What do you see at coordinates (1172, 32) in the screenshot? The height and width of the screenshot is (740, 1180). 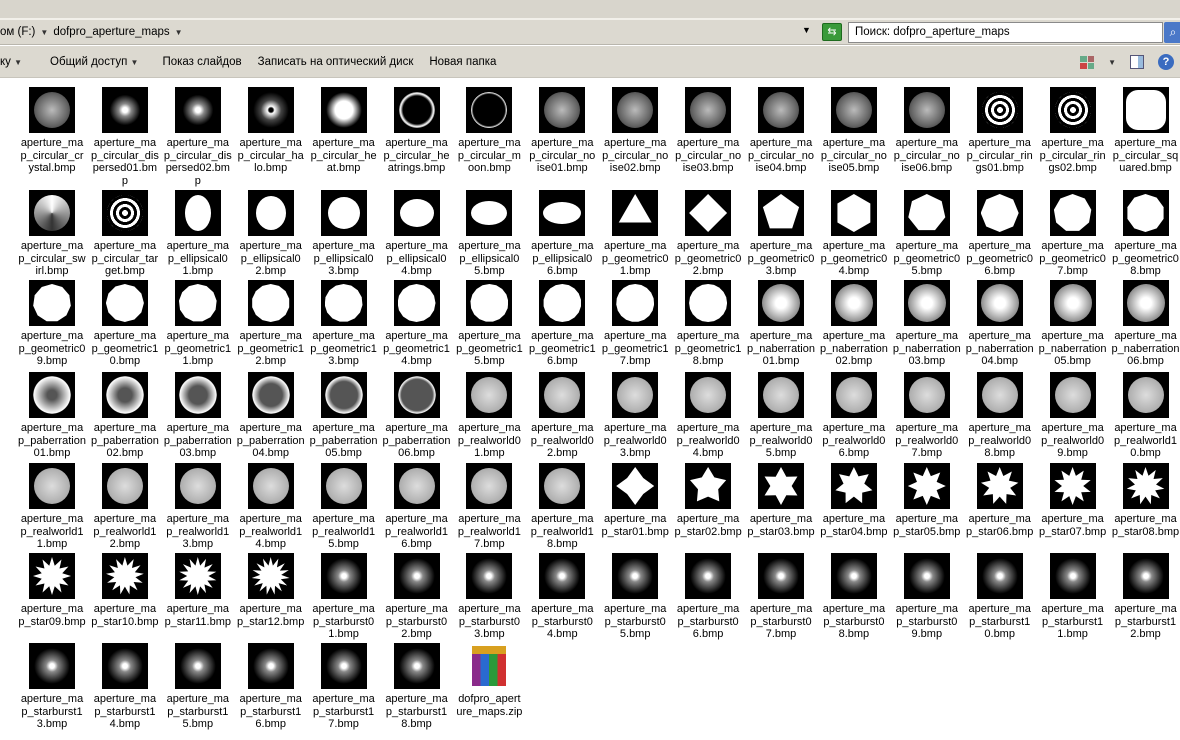 I see `search-icon: ⌕` at bounding box center [1172, 32].